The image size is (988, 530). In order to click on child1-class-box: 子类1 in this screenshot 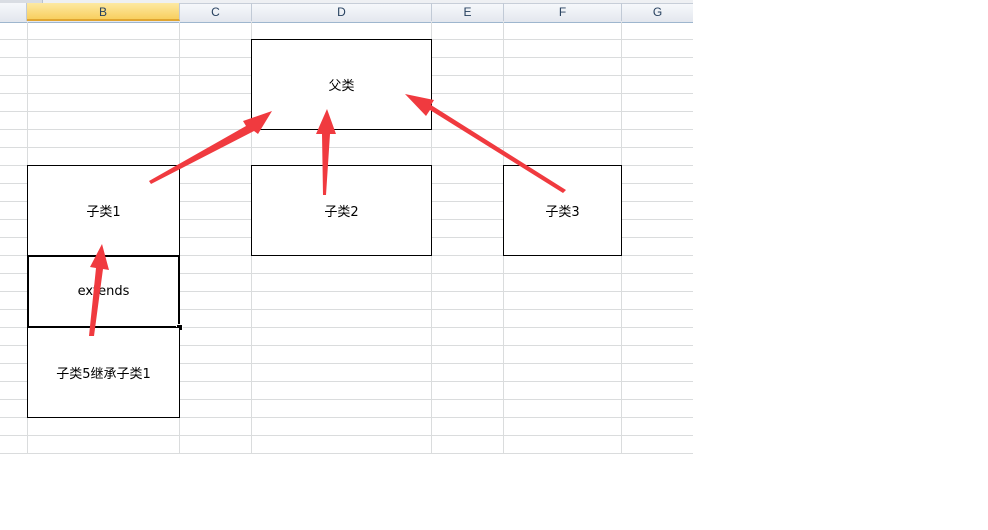, I will do `click(103, 210)`.